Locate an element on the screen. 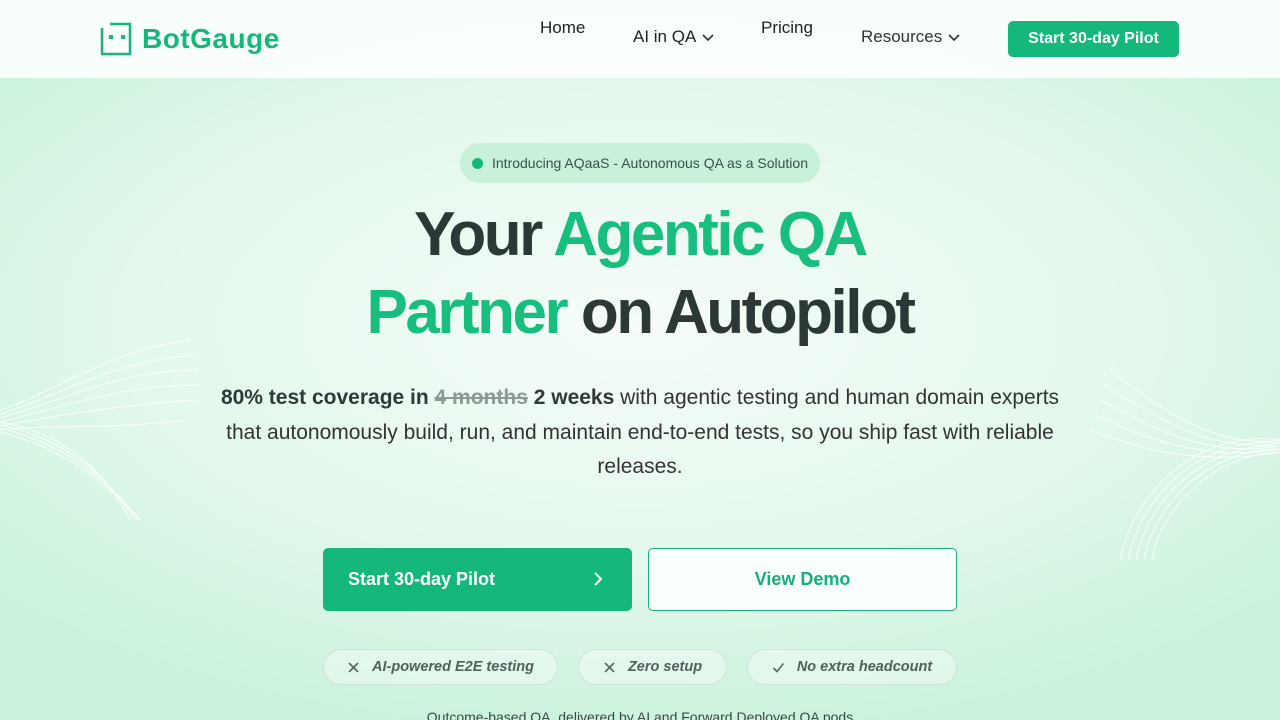 This screenshot has width=1280, height=720. nav-item-label: Home is located at coordinates (563, 27).